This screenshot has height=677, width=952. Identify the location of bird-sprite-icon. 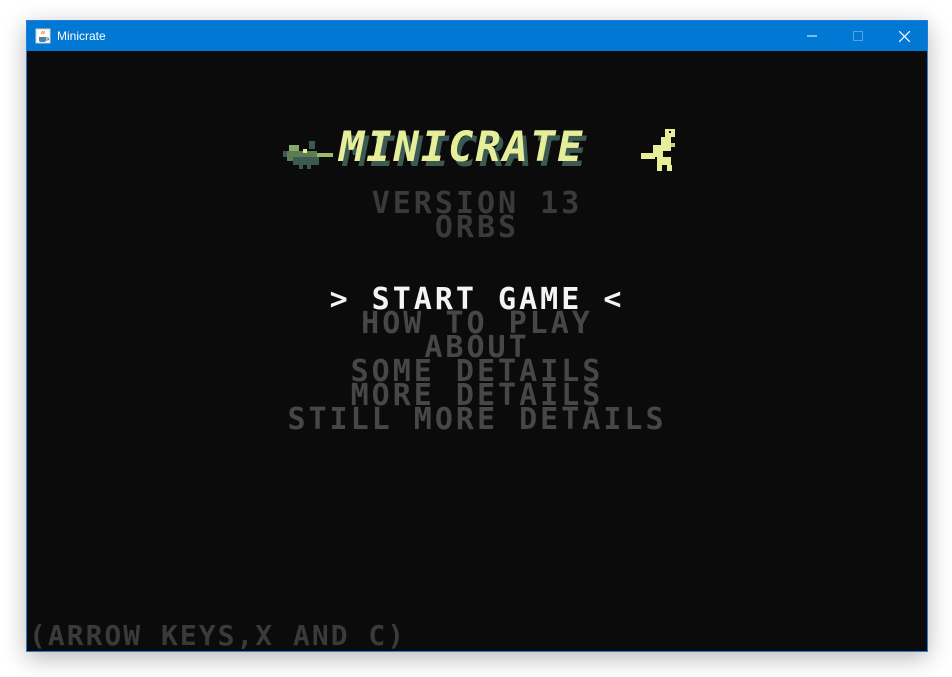
(308, 155).